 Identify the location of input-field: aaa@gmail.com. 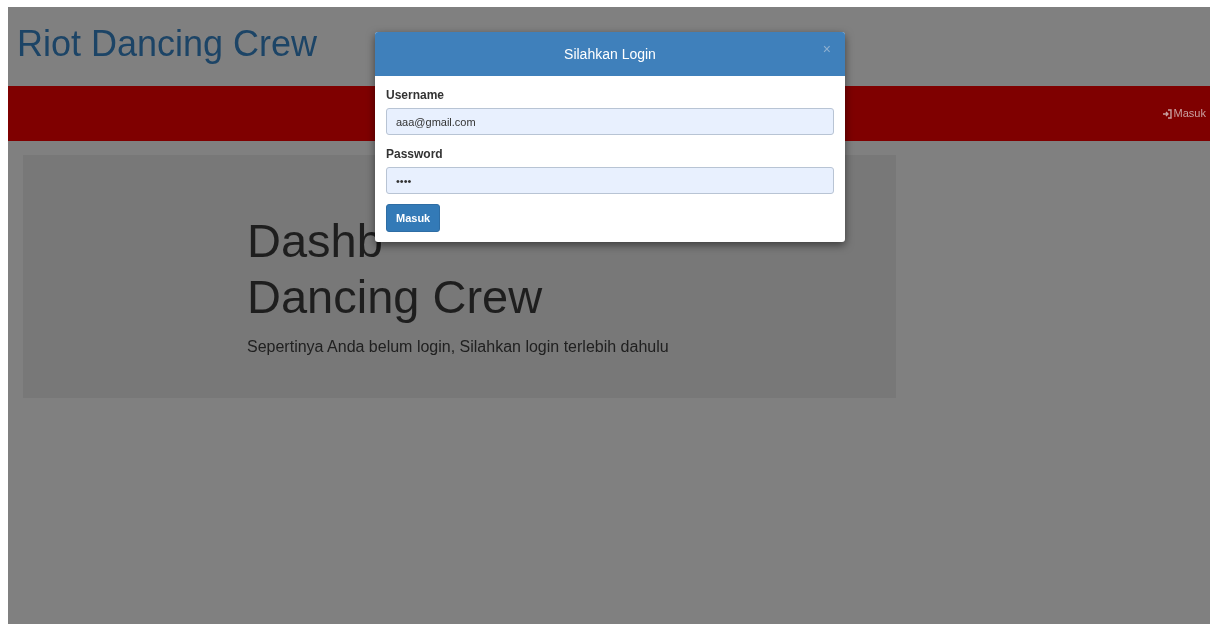
(610, 121).